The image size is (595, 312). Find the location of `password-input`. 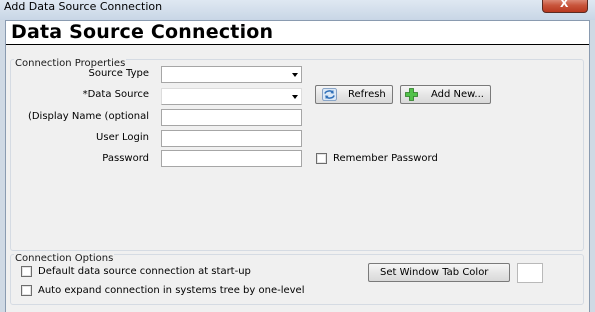

password-input is located at coordinates (231, 158).